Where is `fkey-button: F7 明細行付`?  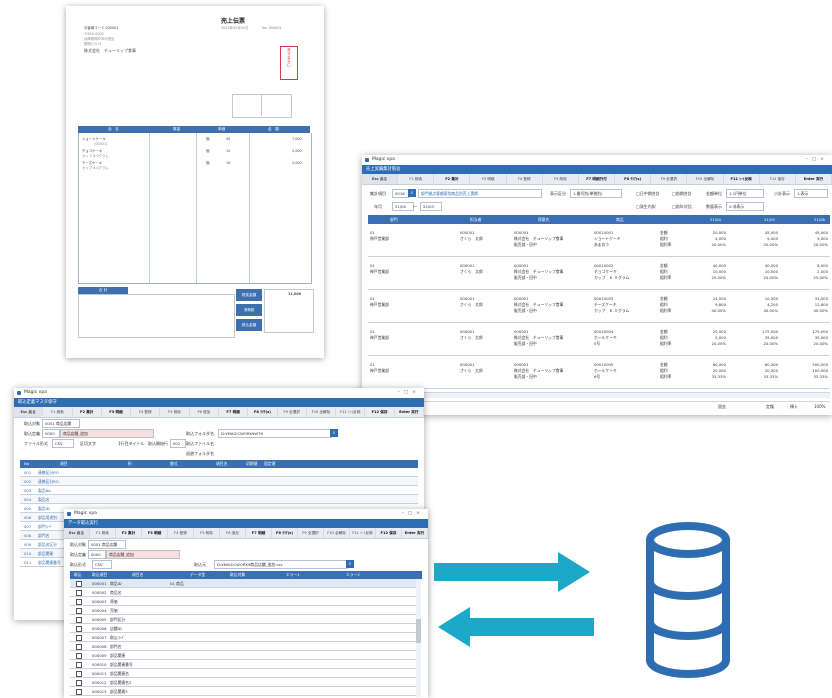 fkey-button: F7 明細行付 is located at coordinates (597, 179).